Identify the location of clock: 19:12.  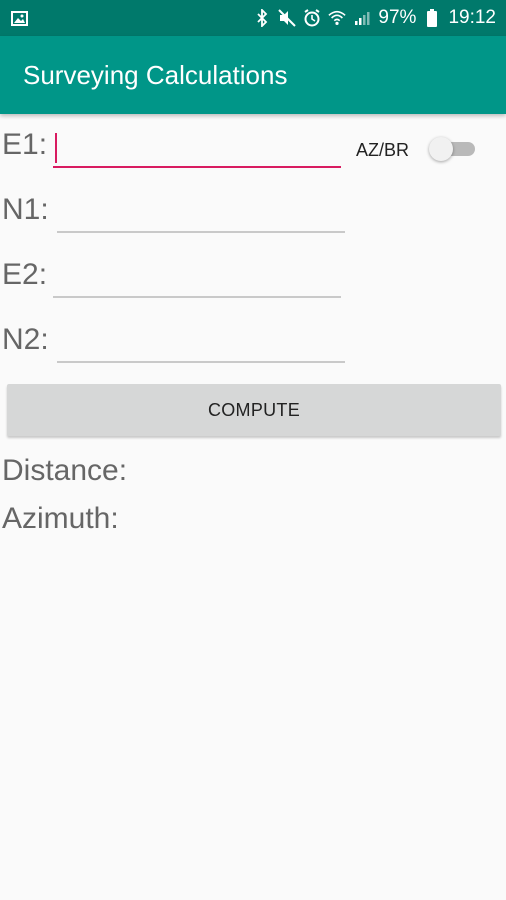
(472, 17).